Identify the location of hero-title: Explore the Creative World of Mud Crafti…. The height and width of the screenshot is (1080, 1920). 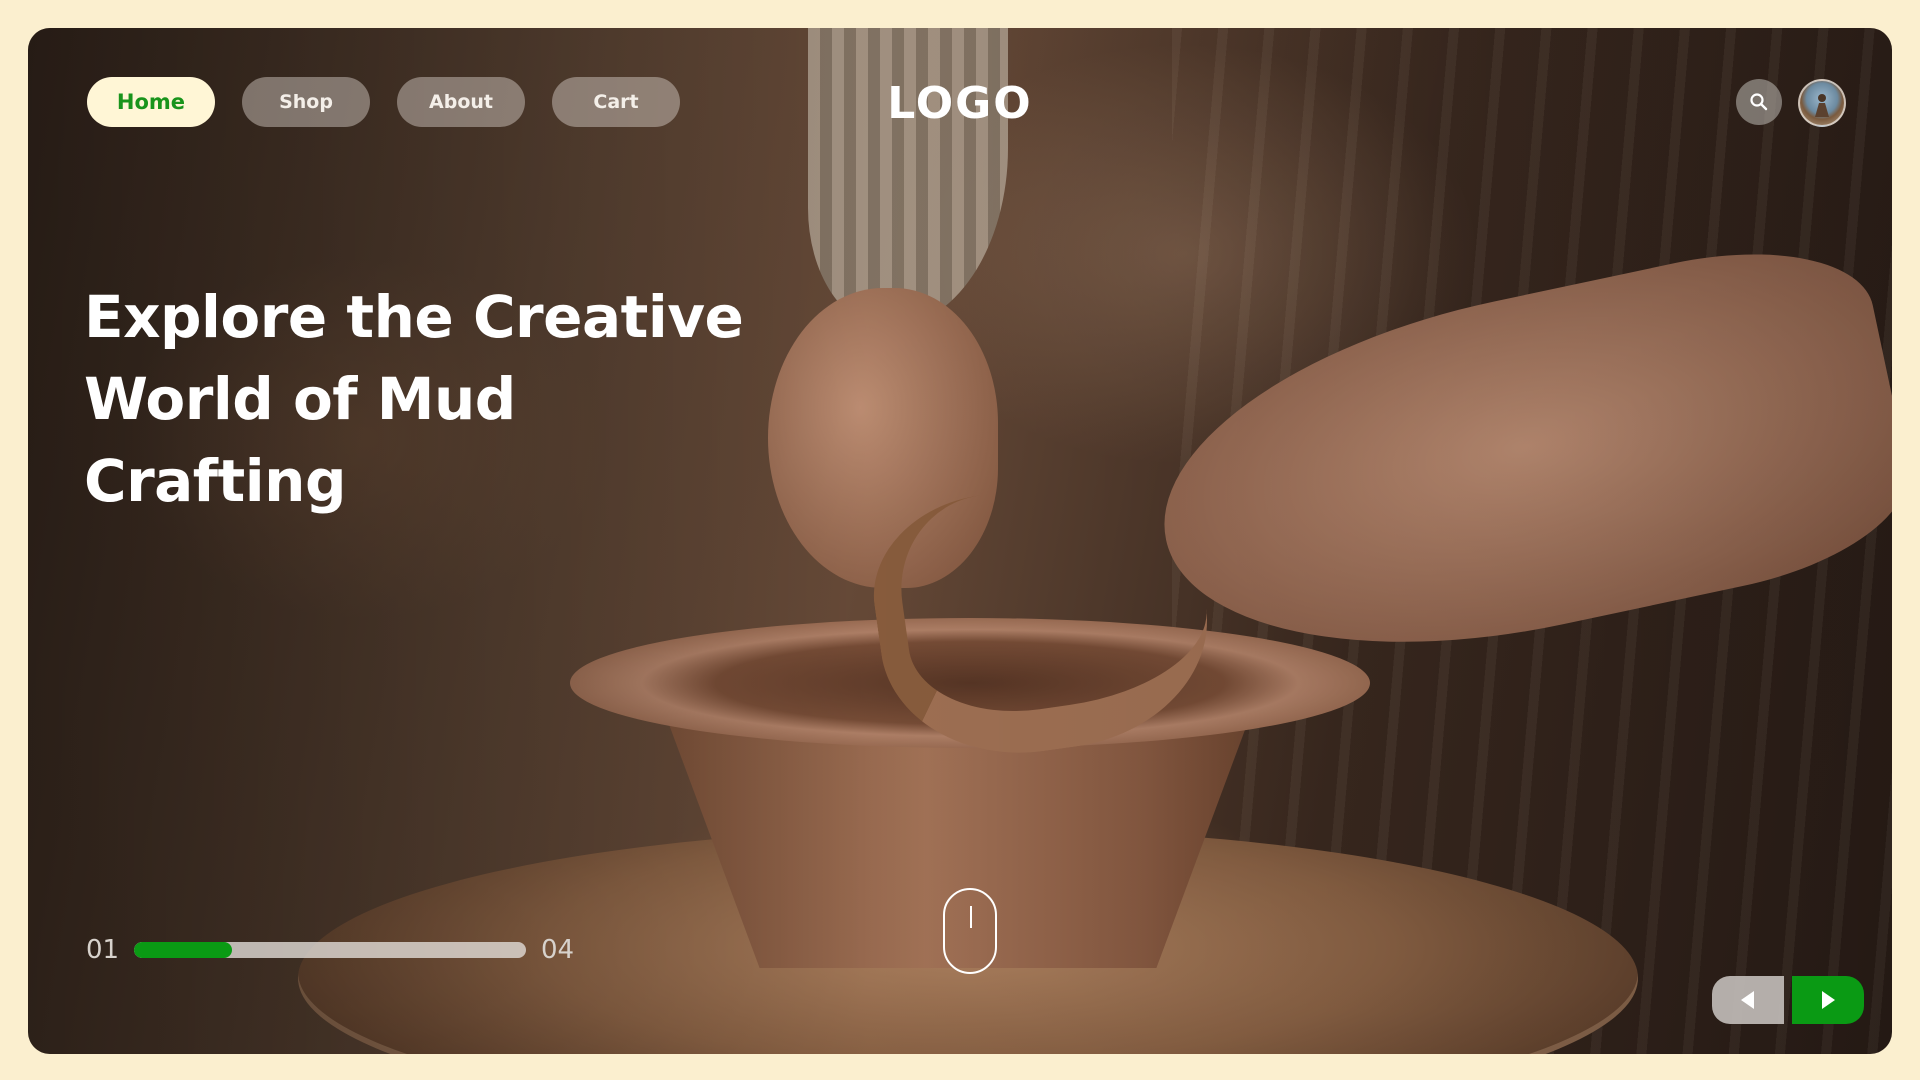
(434, 399).